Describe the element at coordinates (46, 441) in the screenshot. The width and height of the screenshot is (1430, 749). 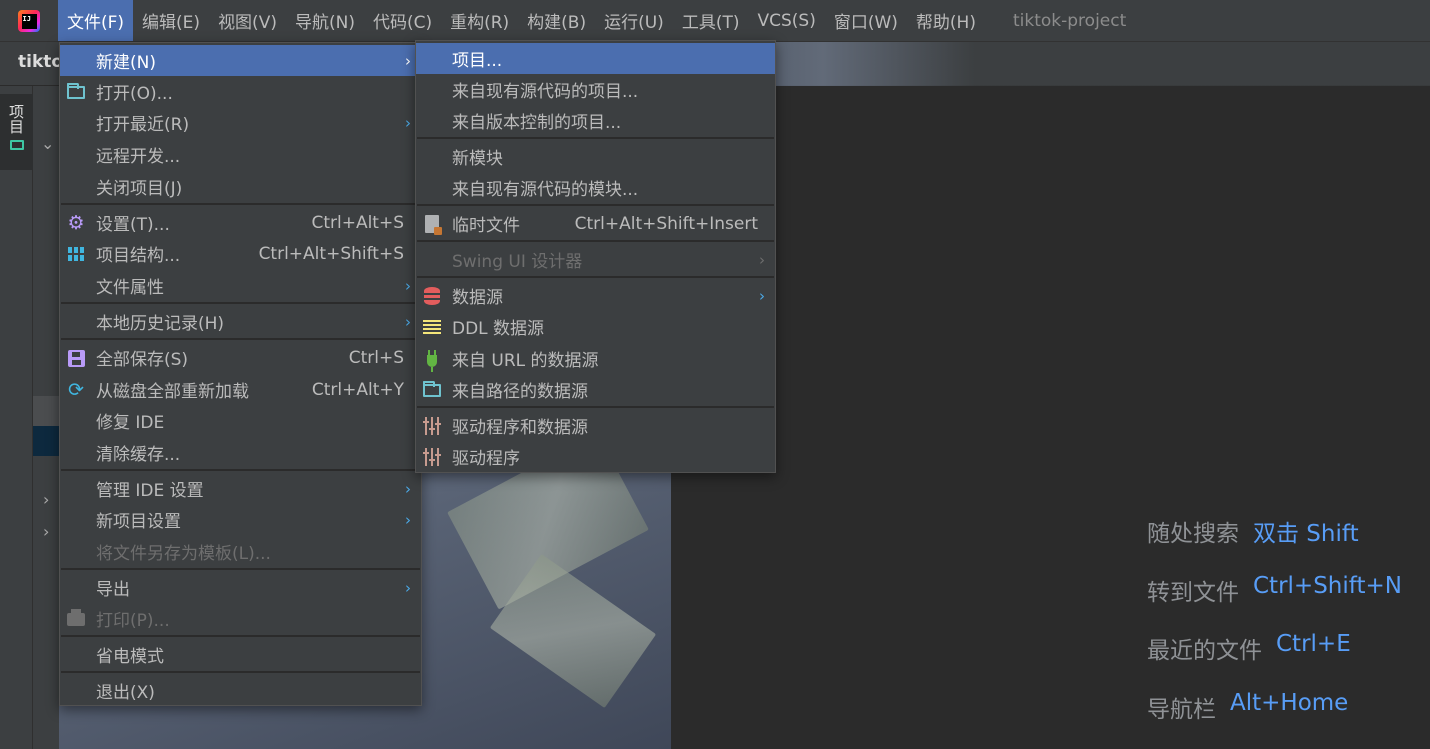
I see `tree-row-selected` at that location.